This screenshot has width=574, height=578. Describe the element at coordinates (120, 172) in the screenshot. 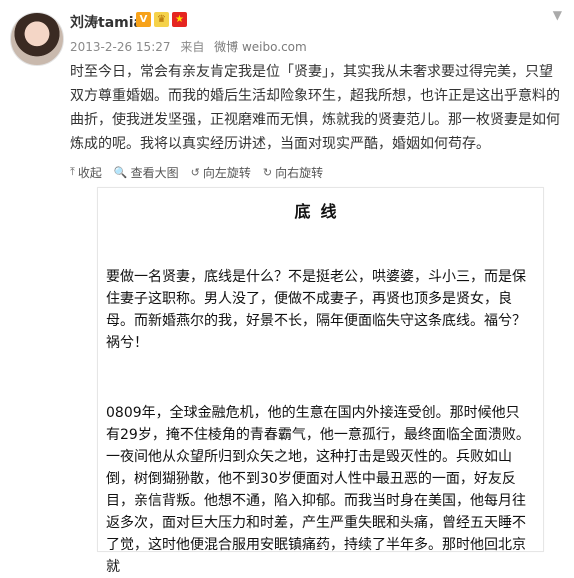

I see `zoom-icon: 🔍` at that location.